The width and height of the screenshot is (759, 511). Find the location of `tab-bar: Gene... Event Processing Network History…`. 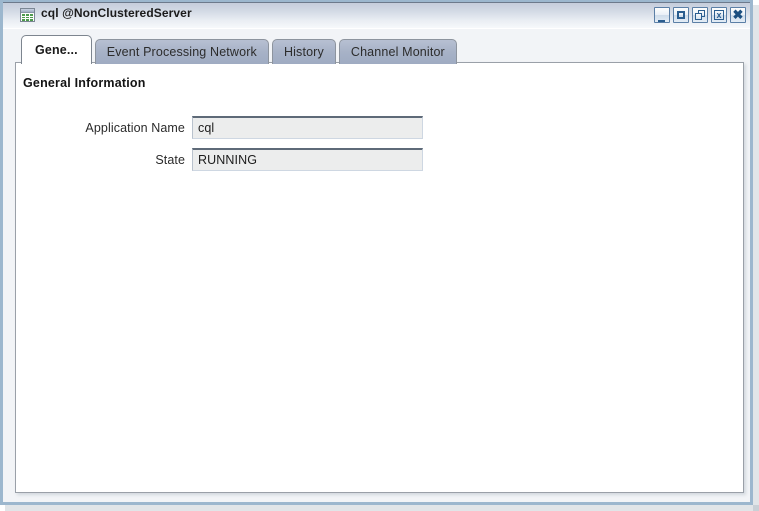

tab-bar: Gene... Event Processing Network History… is located at coordinates (240, 49).